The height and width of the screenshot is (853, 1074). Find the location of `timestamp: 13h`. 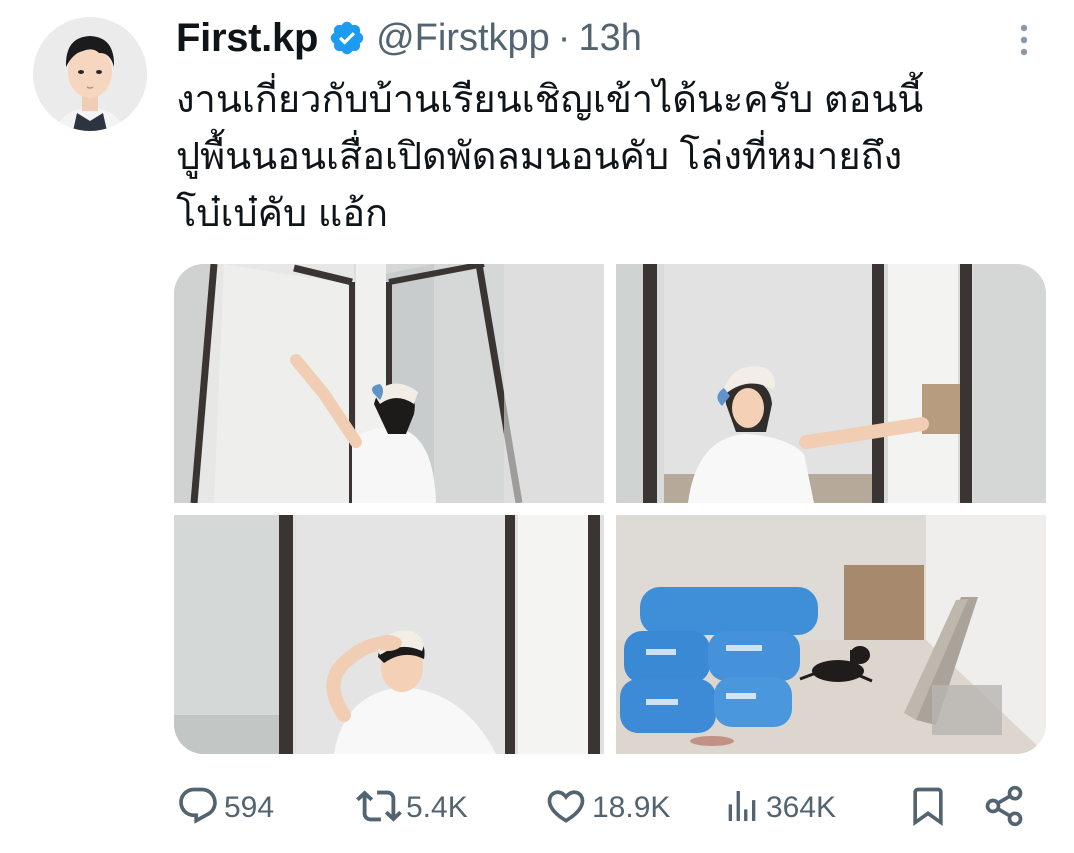

timestamp: 13h is located at coordinates (609, 38).